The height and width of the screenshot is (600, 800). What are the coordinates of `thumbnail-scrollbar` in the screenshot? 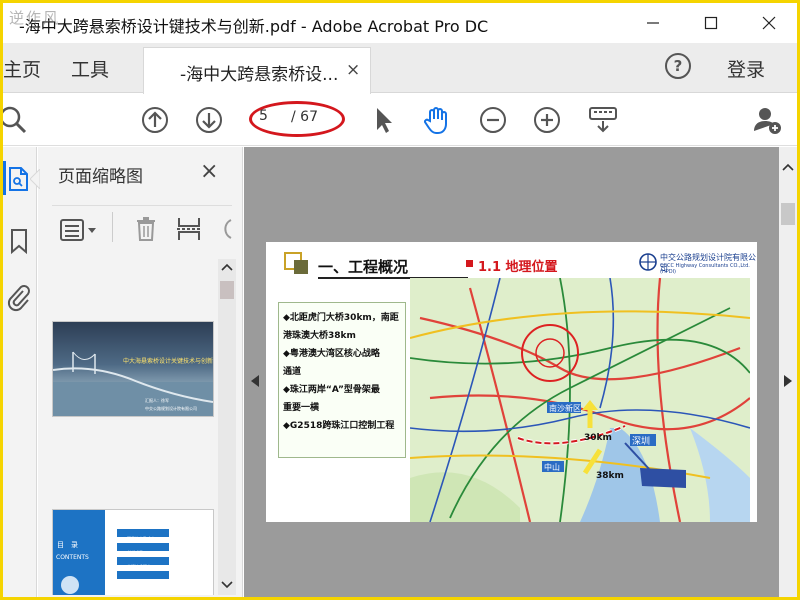 It's located at (227, 427).